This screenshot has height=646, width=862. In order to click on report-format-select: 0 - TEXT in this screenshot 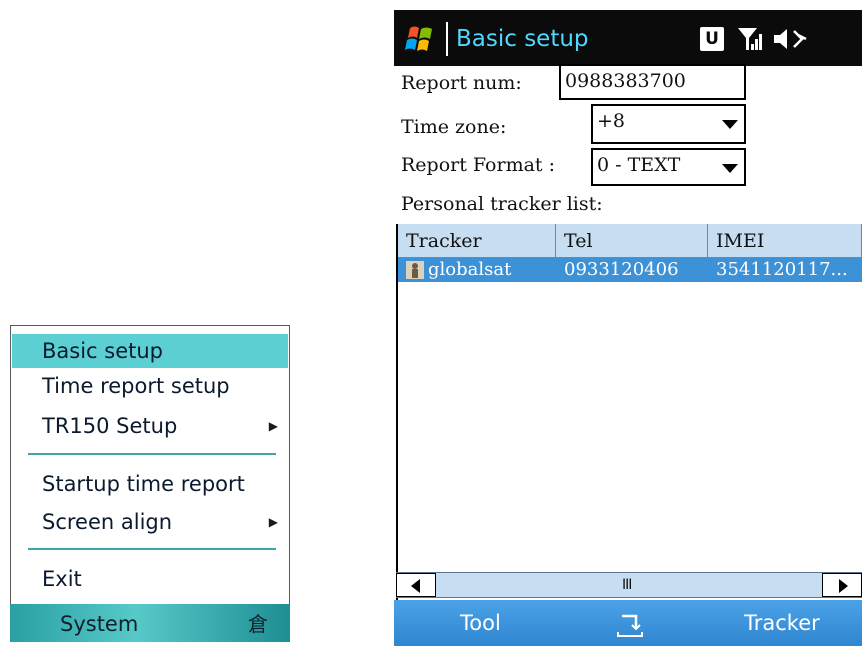, I will do `click(668, 167)`.